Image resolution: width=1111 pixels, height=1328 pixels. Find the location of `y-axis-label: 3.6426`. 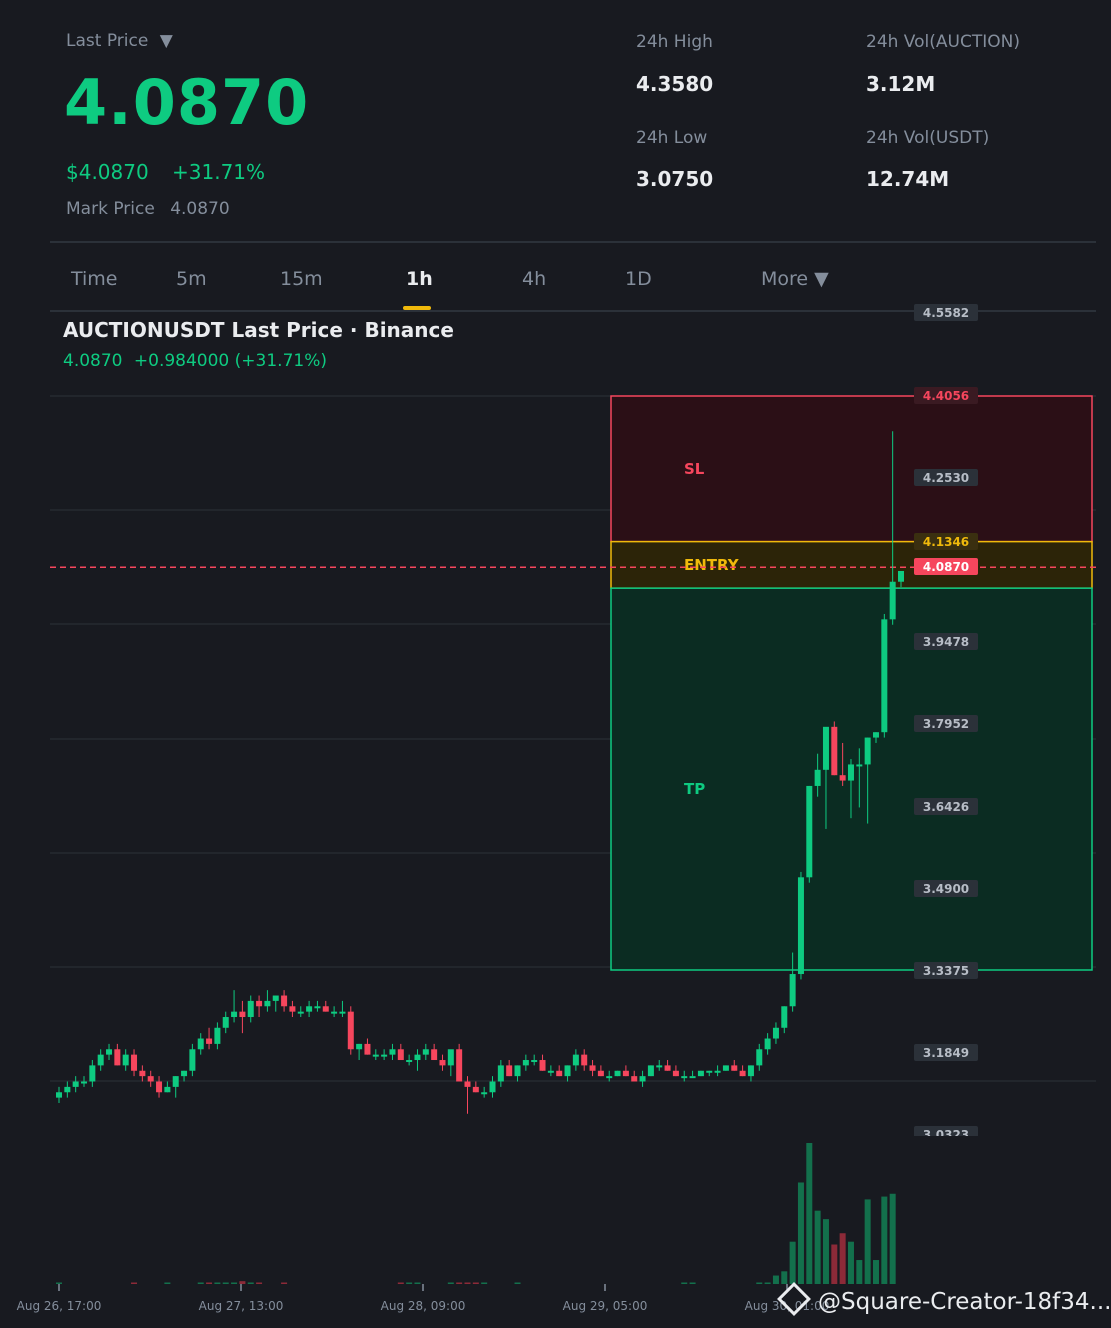

y-axis-label: 3.6426 is located at coordinates (946, 807).